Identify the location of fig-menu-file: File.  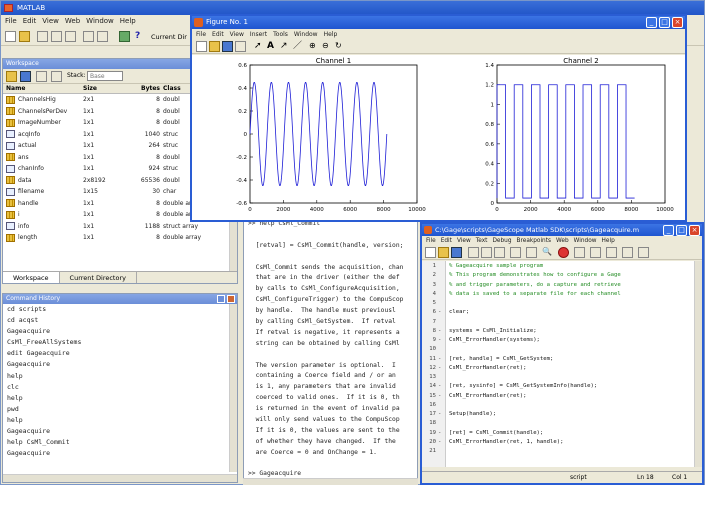
(201, 34).